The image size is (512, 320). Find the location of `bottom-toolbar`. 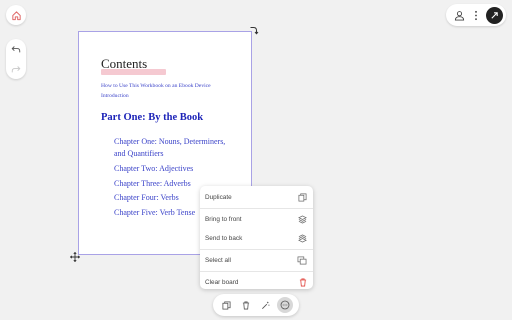

bottom-toolbar is located at coordinates (256, 305).